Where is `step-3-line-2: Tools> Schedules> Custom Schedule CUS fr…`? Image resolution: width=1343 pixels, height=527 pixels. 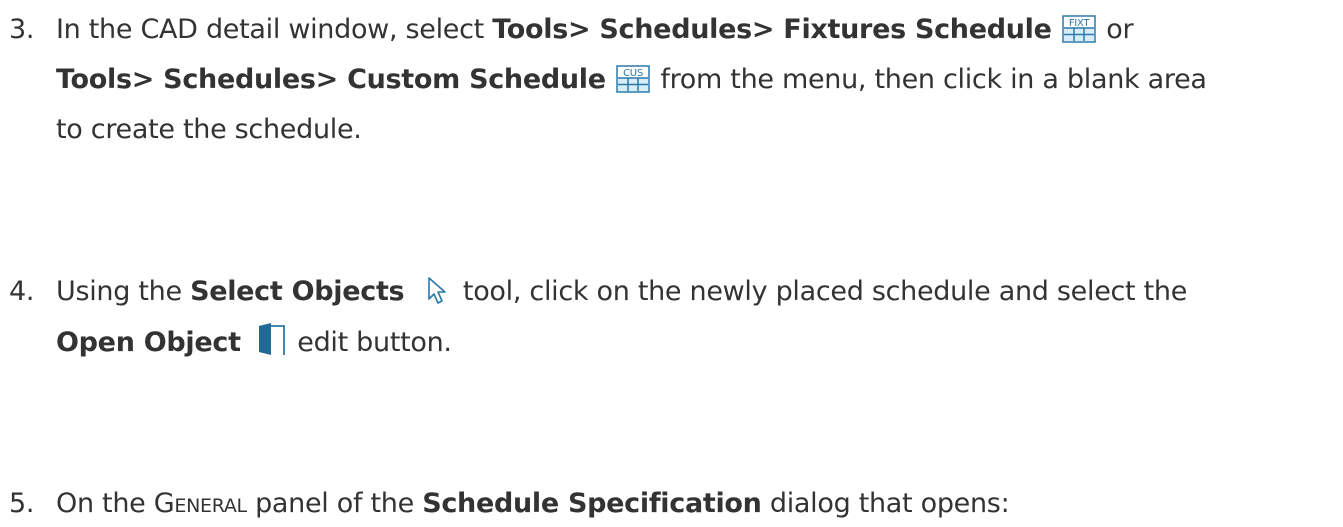 step-3-line-2: Tools> Schedules> Custom Schedule CUS fr… is located at coordinates (631, 80).